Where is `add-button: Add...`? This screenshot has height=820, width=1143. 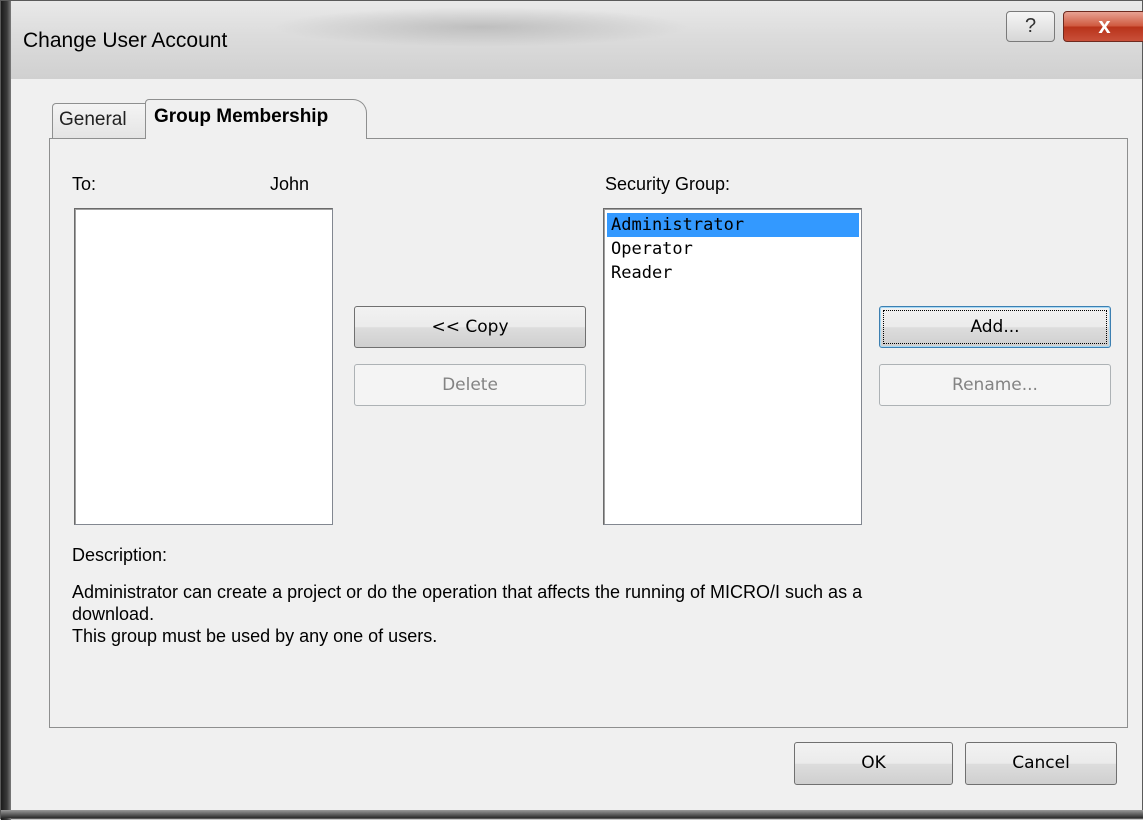
add-button: Add... is located at coordinates (995, 327).